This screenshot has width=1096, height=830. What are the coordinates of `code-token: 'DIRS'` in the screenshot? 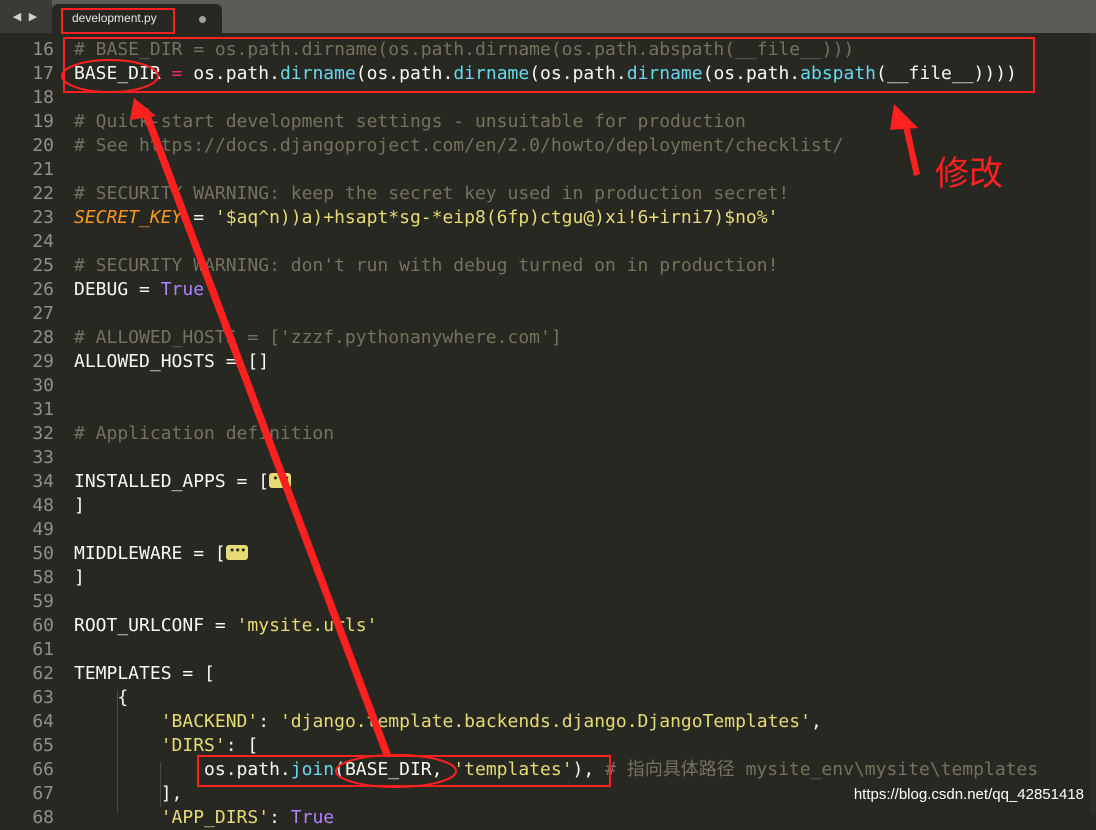 It's located at (193, 745).